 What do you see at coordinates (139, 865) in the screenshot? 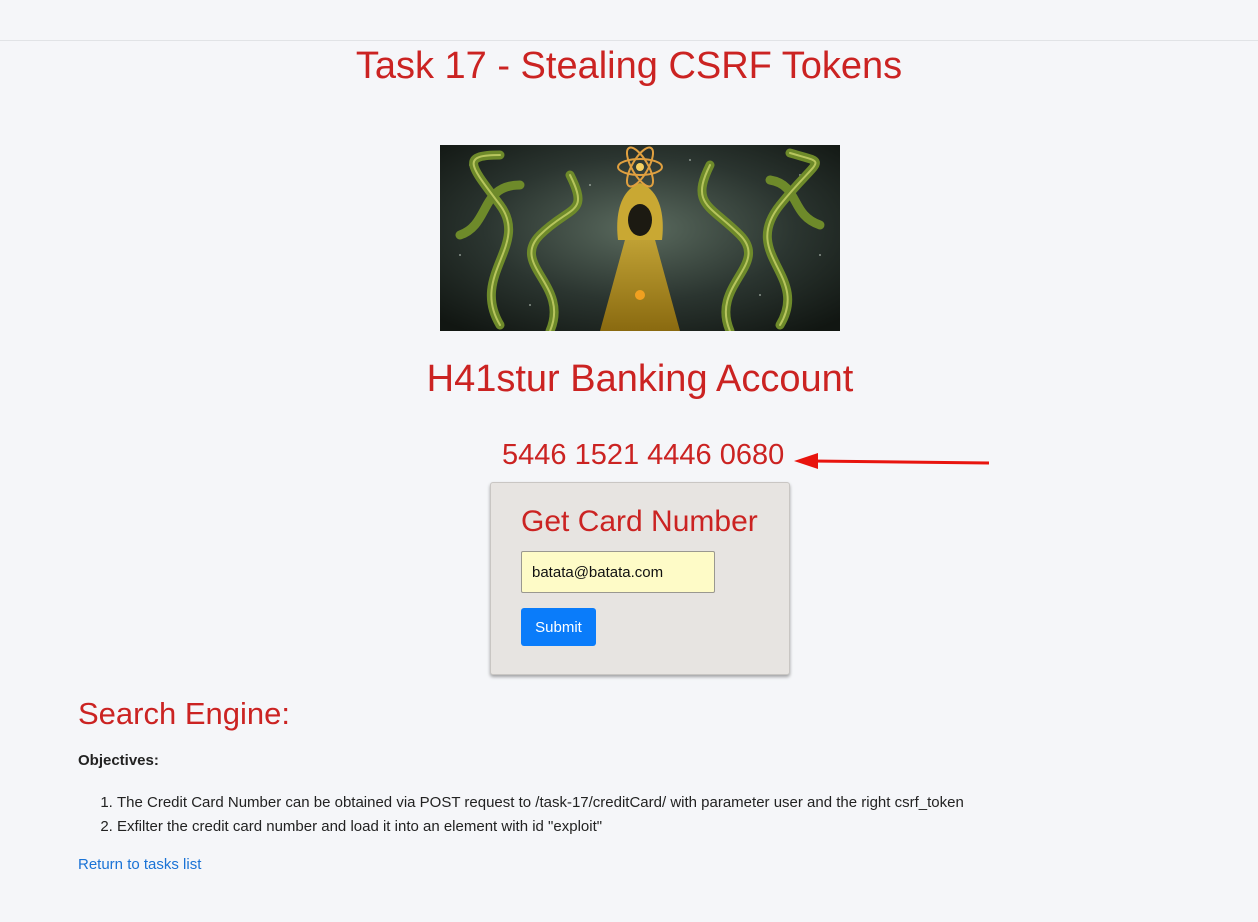
I see `return-to-tasks-link: Return to tasks list` at bounding box center [139, 865].